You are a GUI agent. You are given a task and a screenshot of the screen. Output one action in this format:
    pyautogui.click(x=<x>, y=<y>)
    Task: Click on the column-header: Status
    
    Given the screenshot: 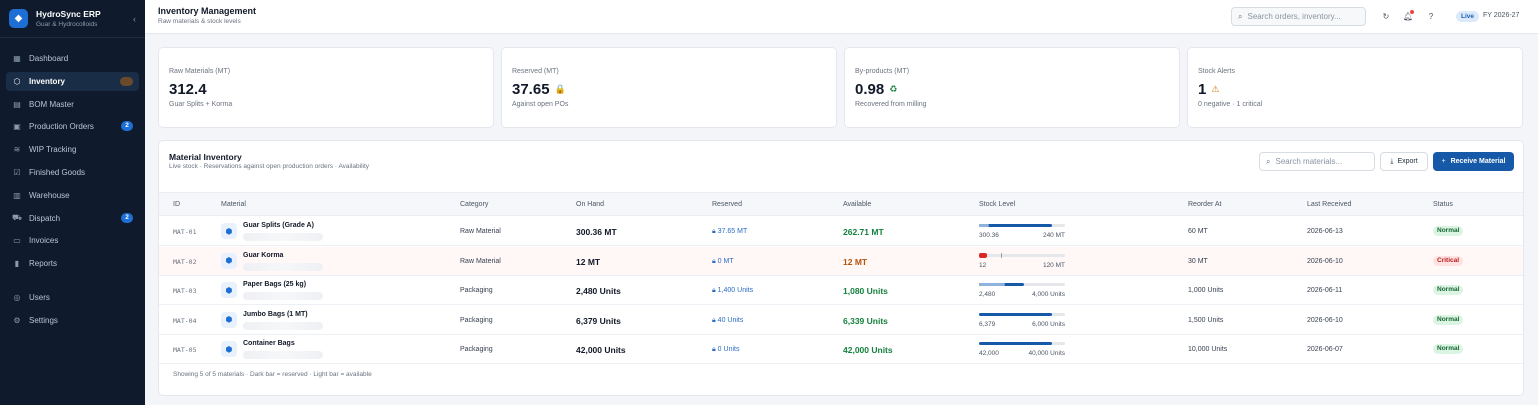 What is the action you would take?
    pyautogui.click(x=1443, y=204)
    